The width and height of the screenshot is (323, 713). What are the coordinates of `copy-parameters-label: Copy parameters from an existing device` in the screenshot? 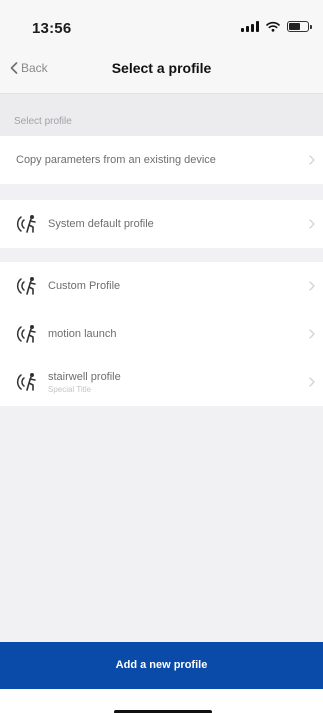 It's located at (116, 160).